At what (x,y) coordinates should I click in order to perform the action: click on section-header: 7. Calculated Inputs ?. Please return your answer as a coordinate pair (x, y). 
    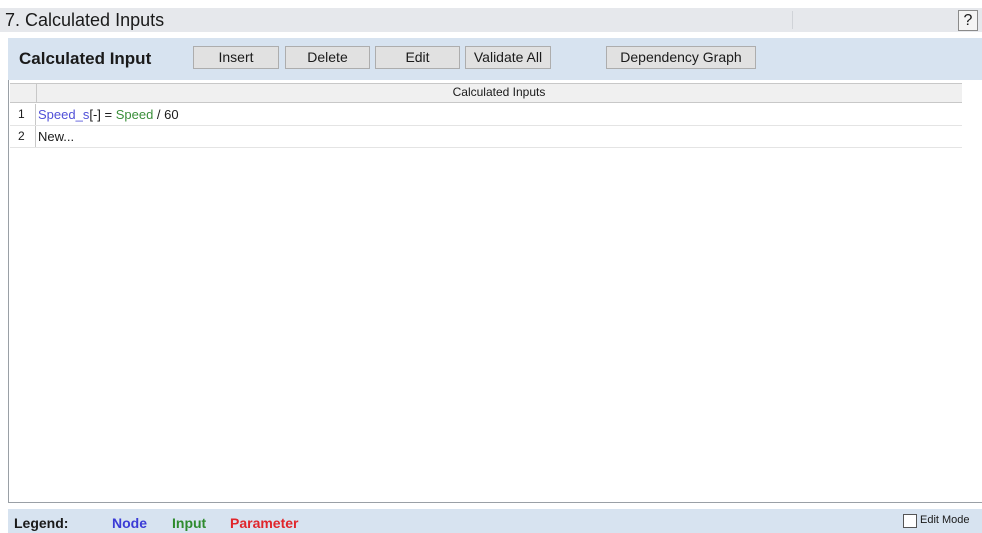
    Looking at the image, I should click on (491, 20).